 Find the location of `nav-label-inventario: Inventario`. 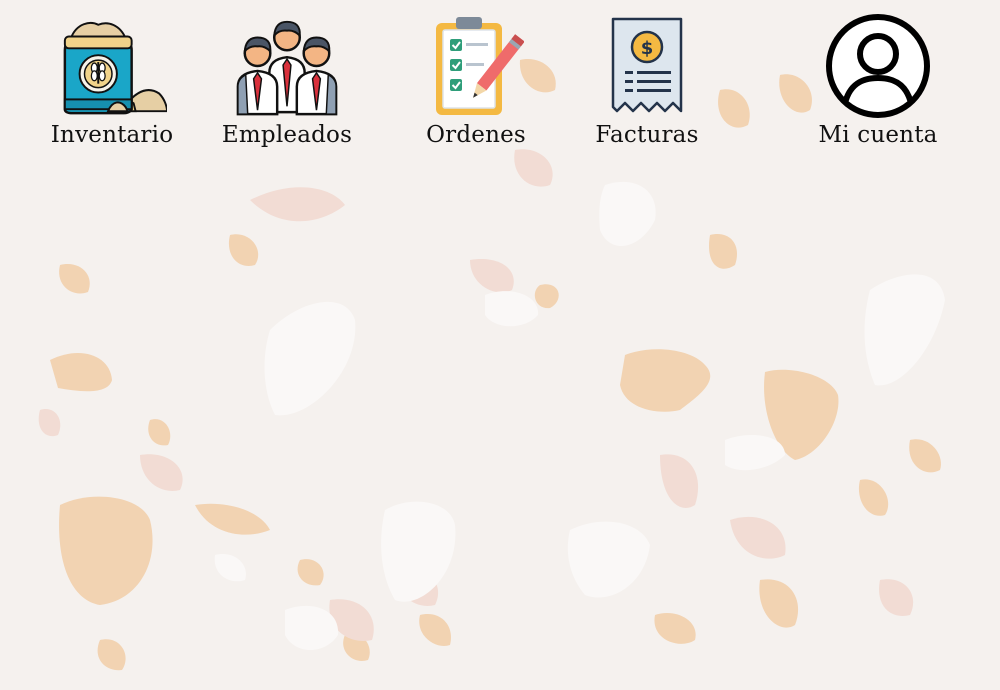

nav-label-inventario: Inventario is located at coordinates (112, 135).